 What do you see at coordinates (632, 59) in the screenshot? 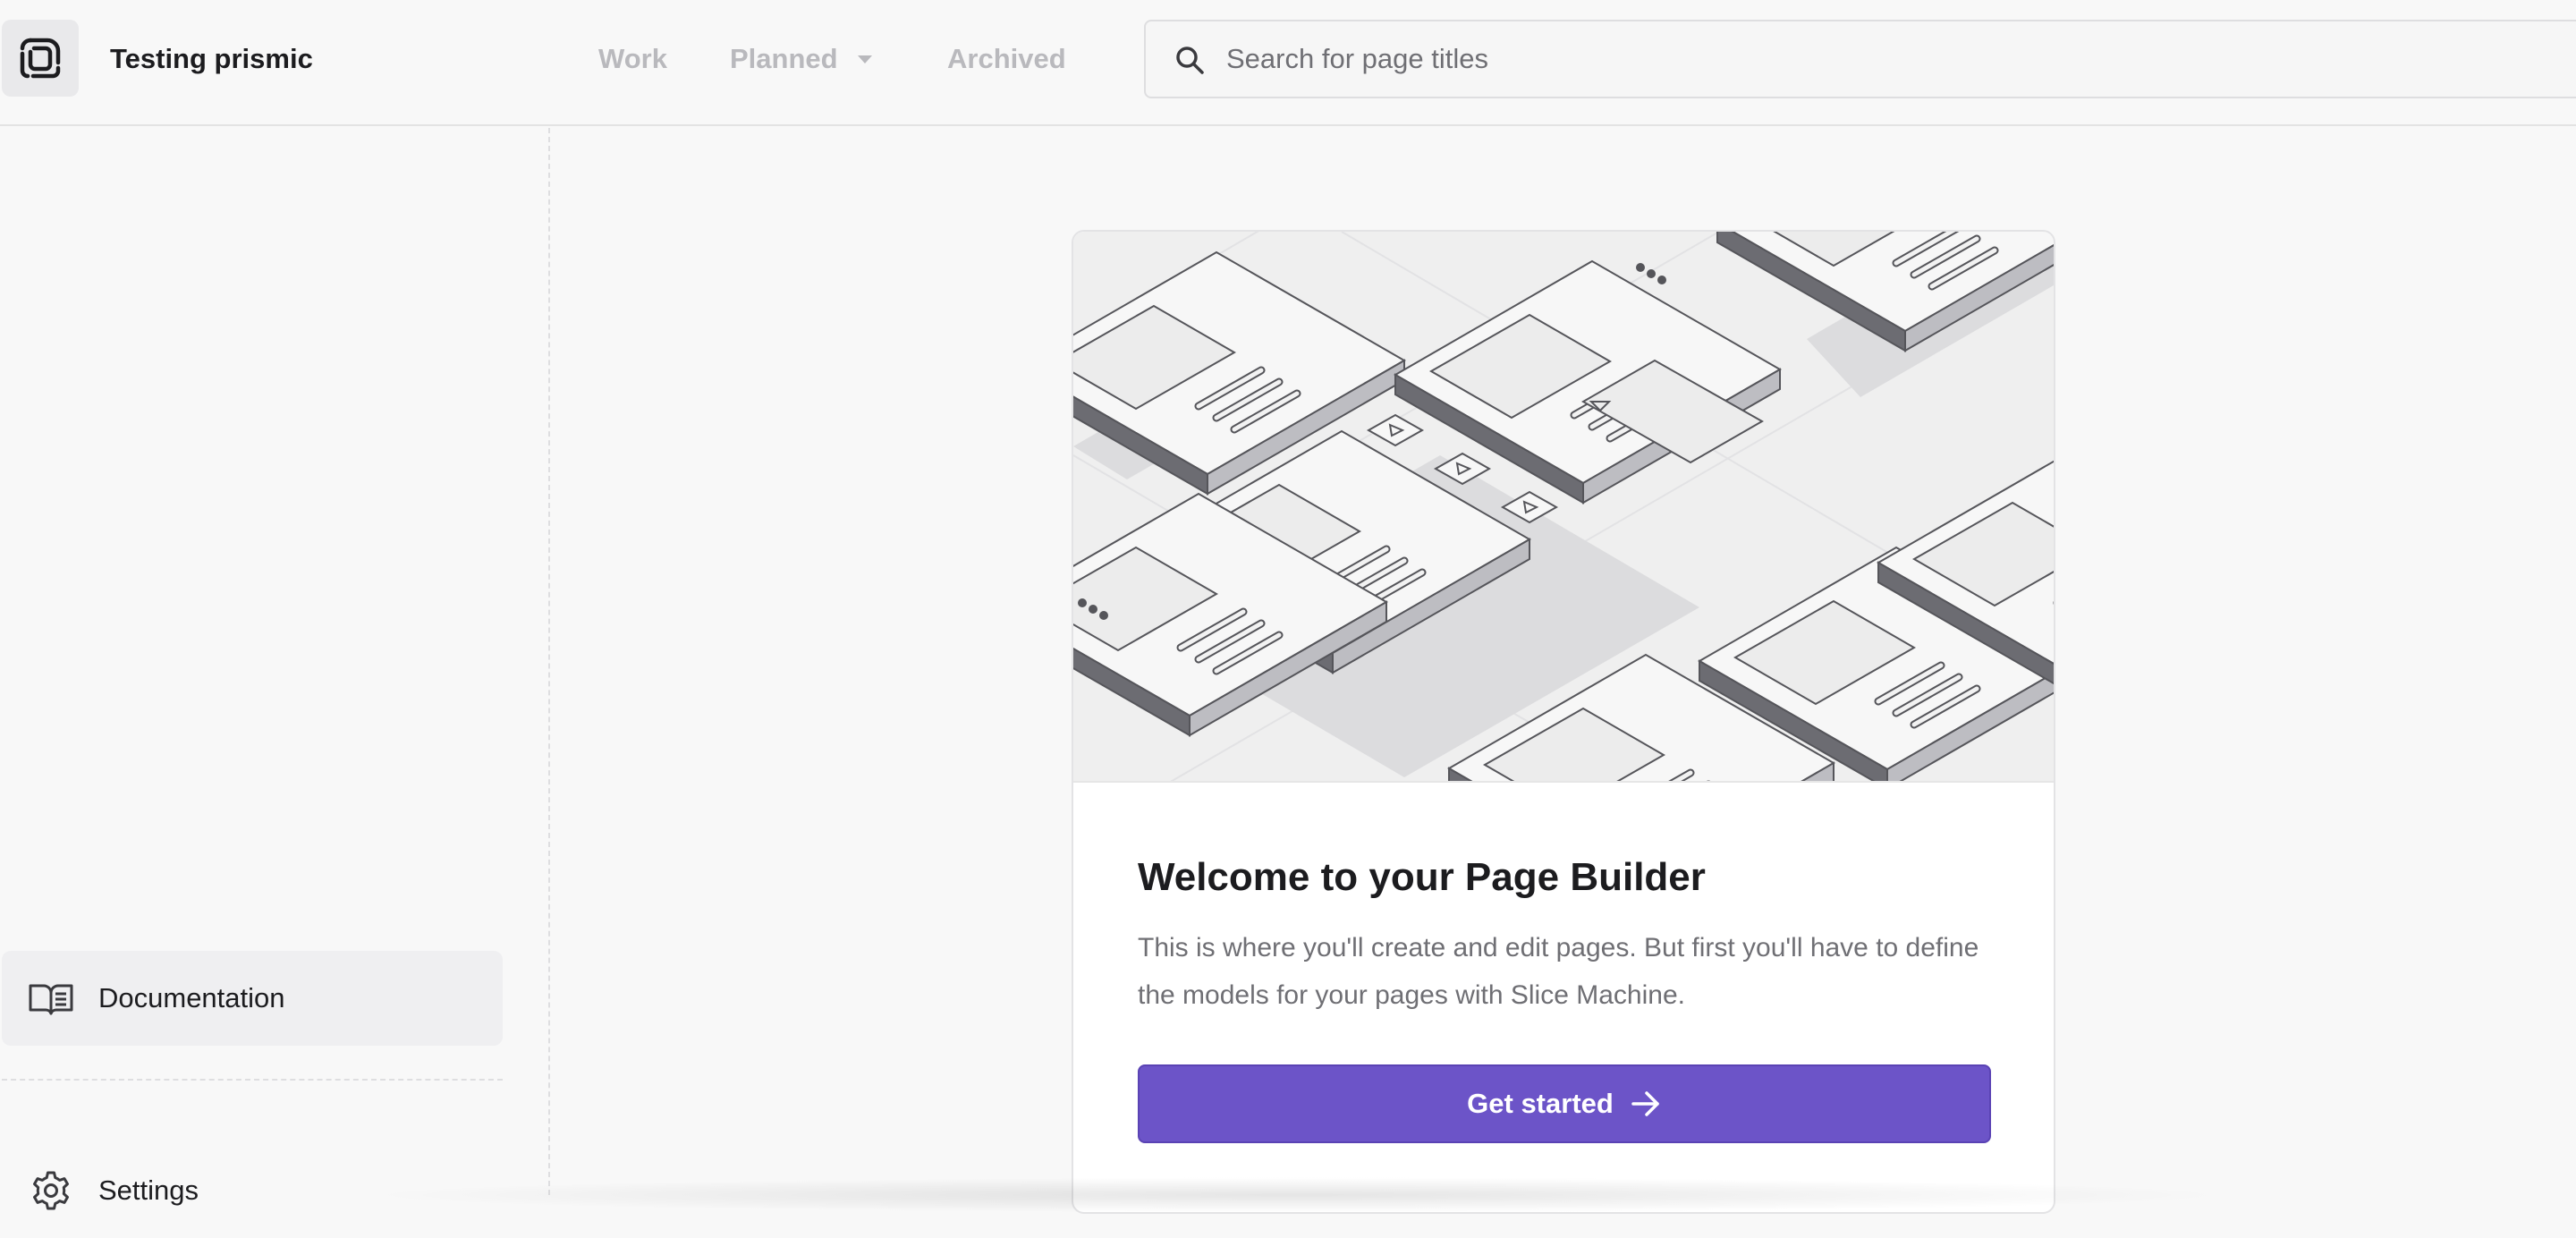
I see `tab-work: Work` at bounding box center [632, 59].